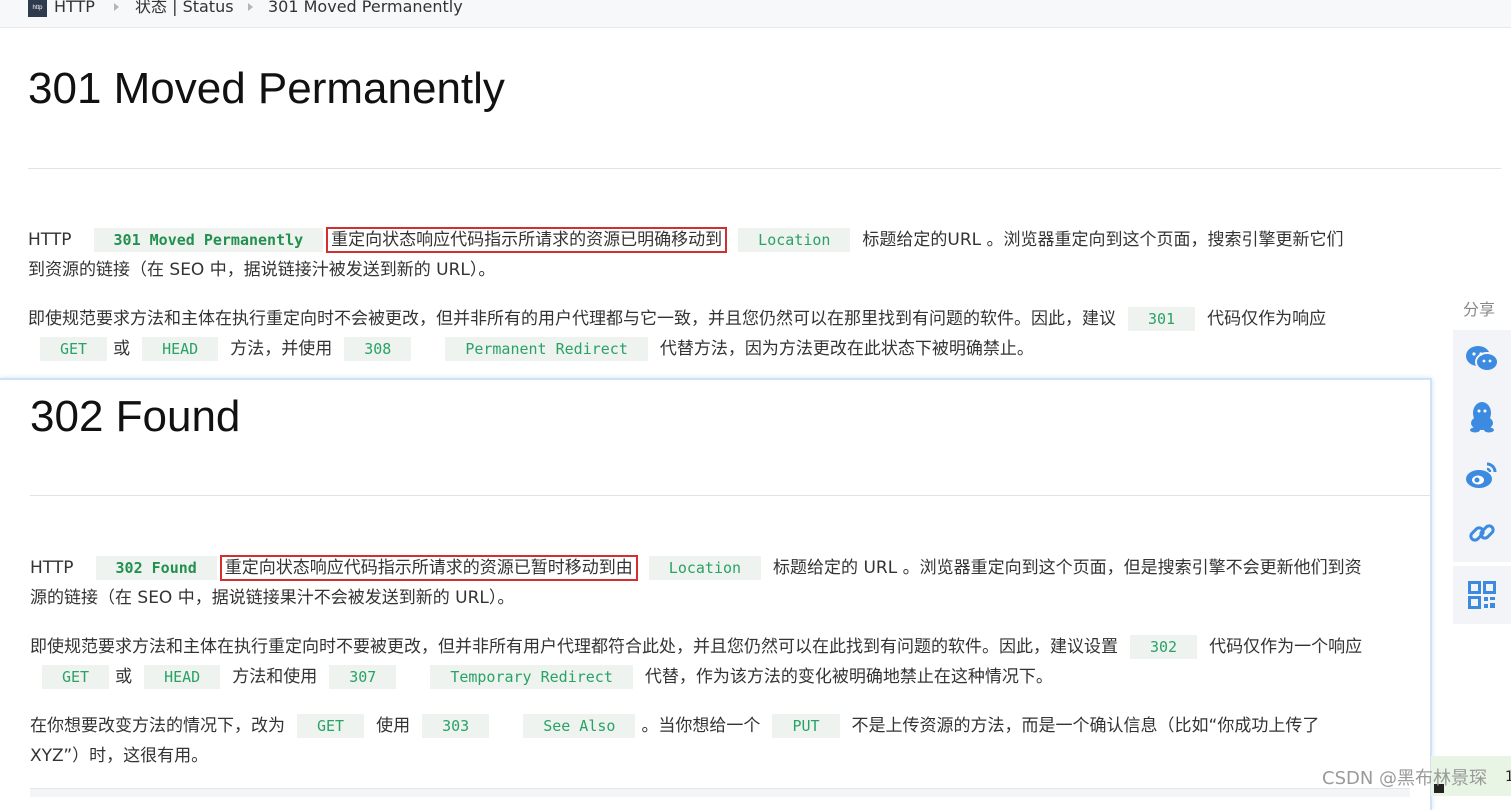 Image resolution: width=1511 pixels, height=810 pixels. What do you see at coordinates (119, 756) in the screenshot?
I see `paragraph-302c-line2: XYZ”）时，这很有用。` at bounding box center [119, 756].